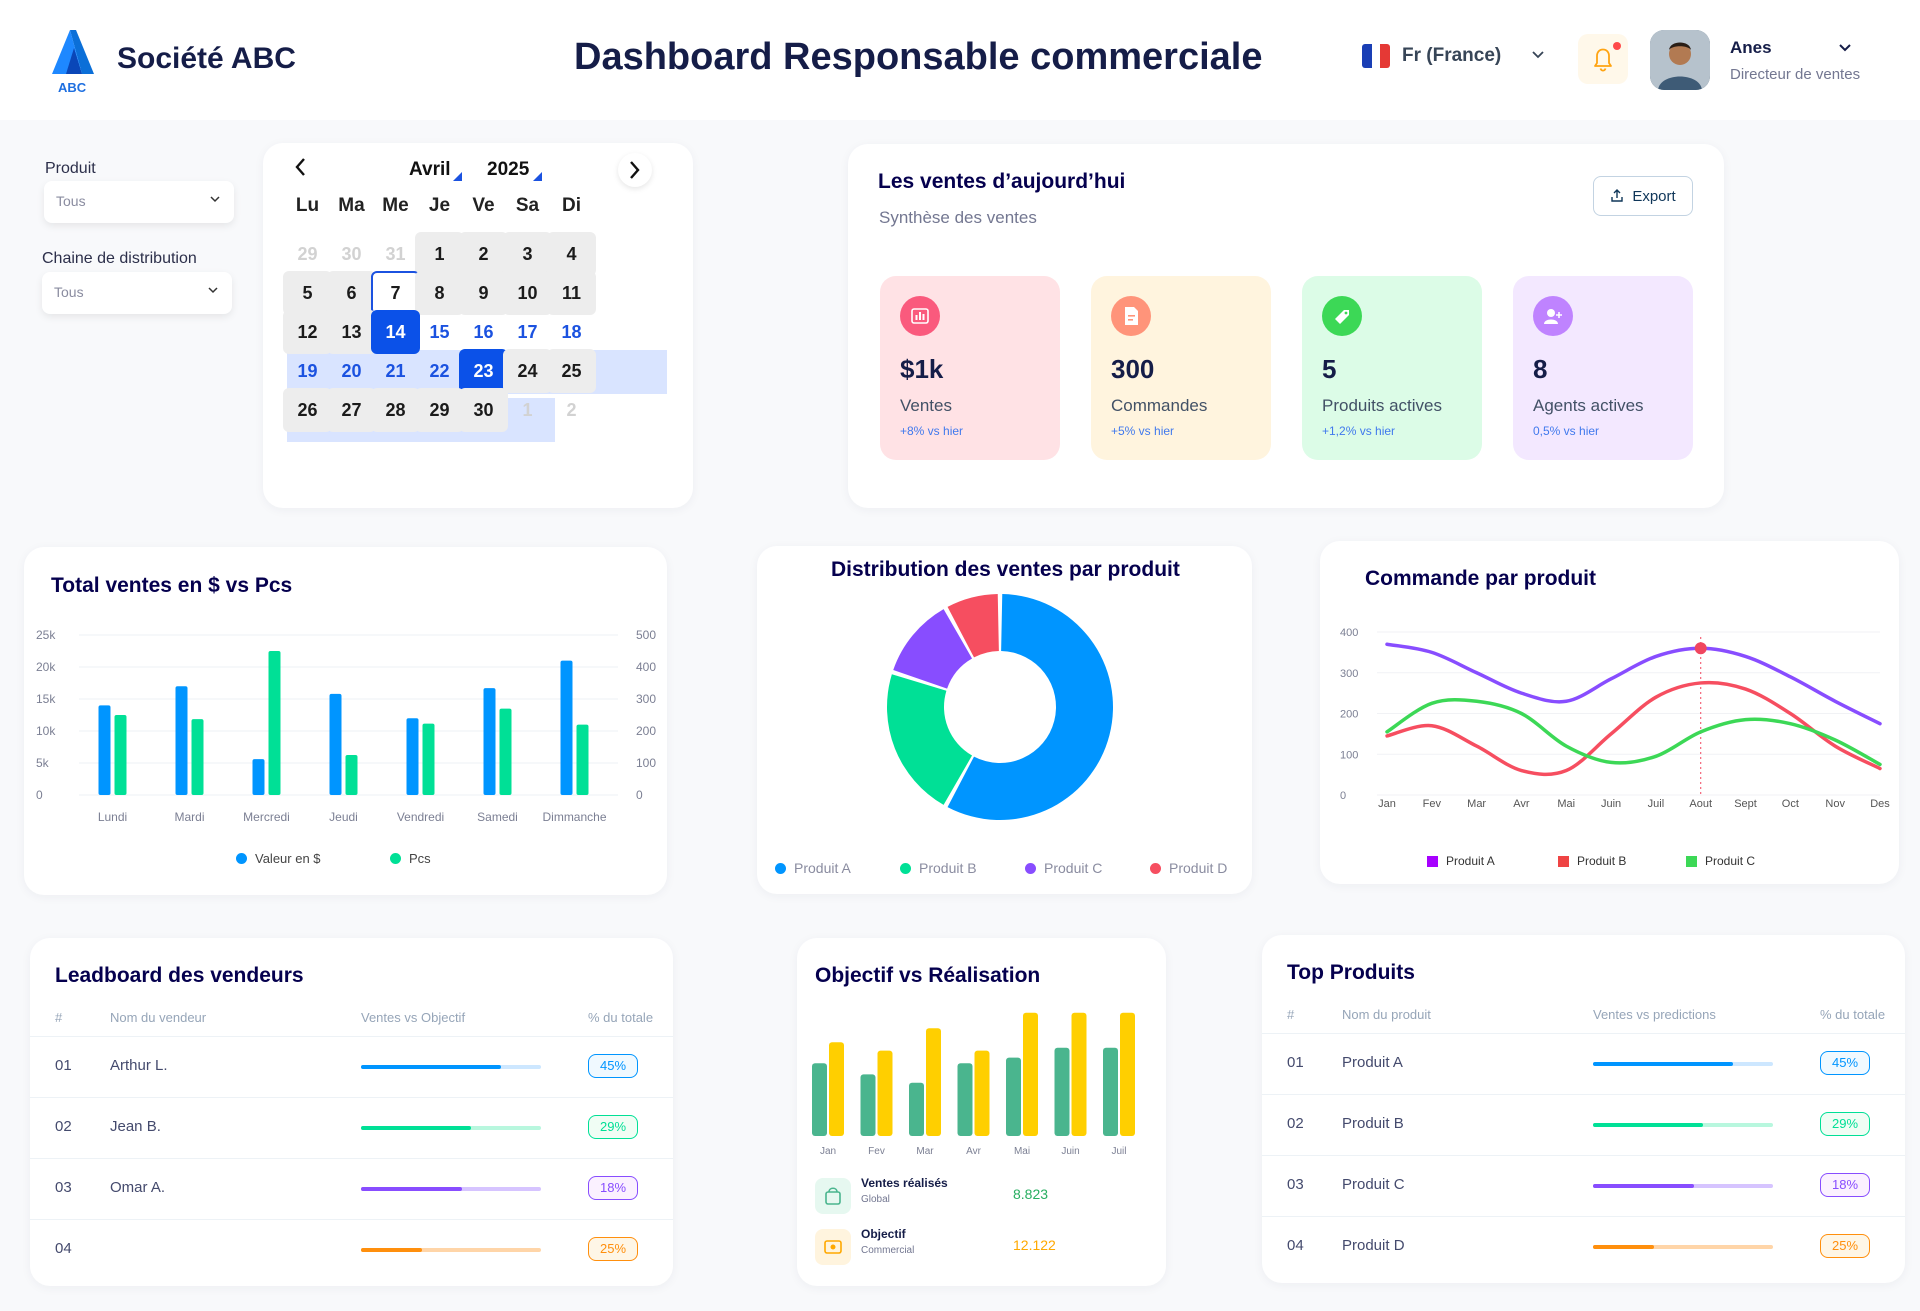  Describe the element at coordinates (1583, 1124) in the screenshot. I see `table-row: 02 Produit B 29%` at that location.